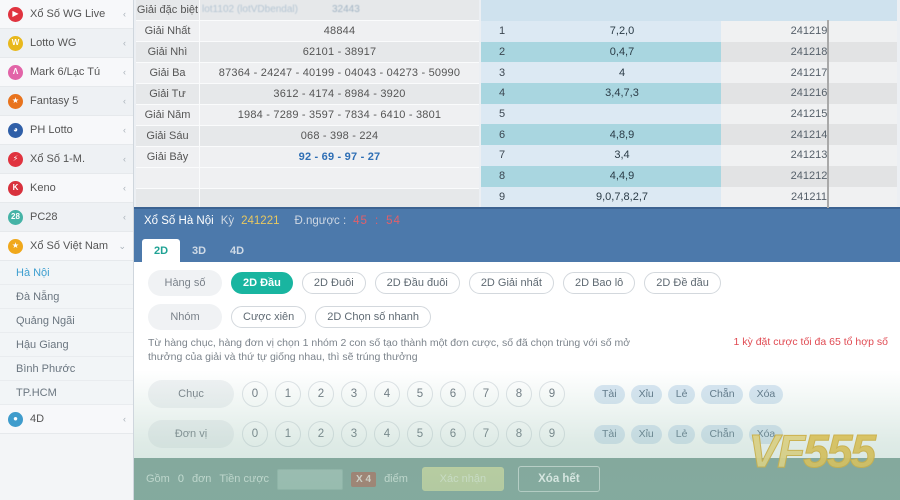 The height and width of the screenshot is (500, 900). What do you see at coordinates (502, 93) in the screenshot?
I see `draw-index: 4` at bounding box center [502, 93].